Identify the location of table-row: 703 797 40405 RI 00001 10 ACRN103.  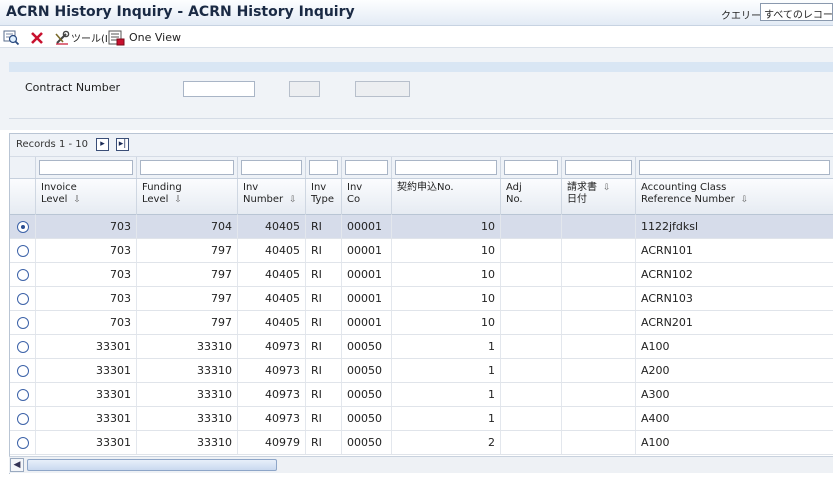
(421, 299).